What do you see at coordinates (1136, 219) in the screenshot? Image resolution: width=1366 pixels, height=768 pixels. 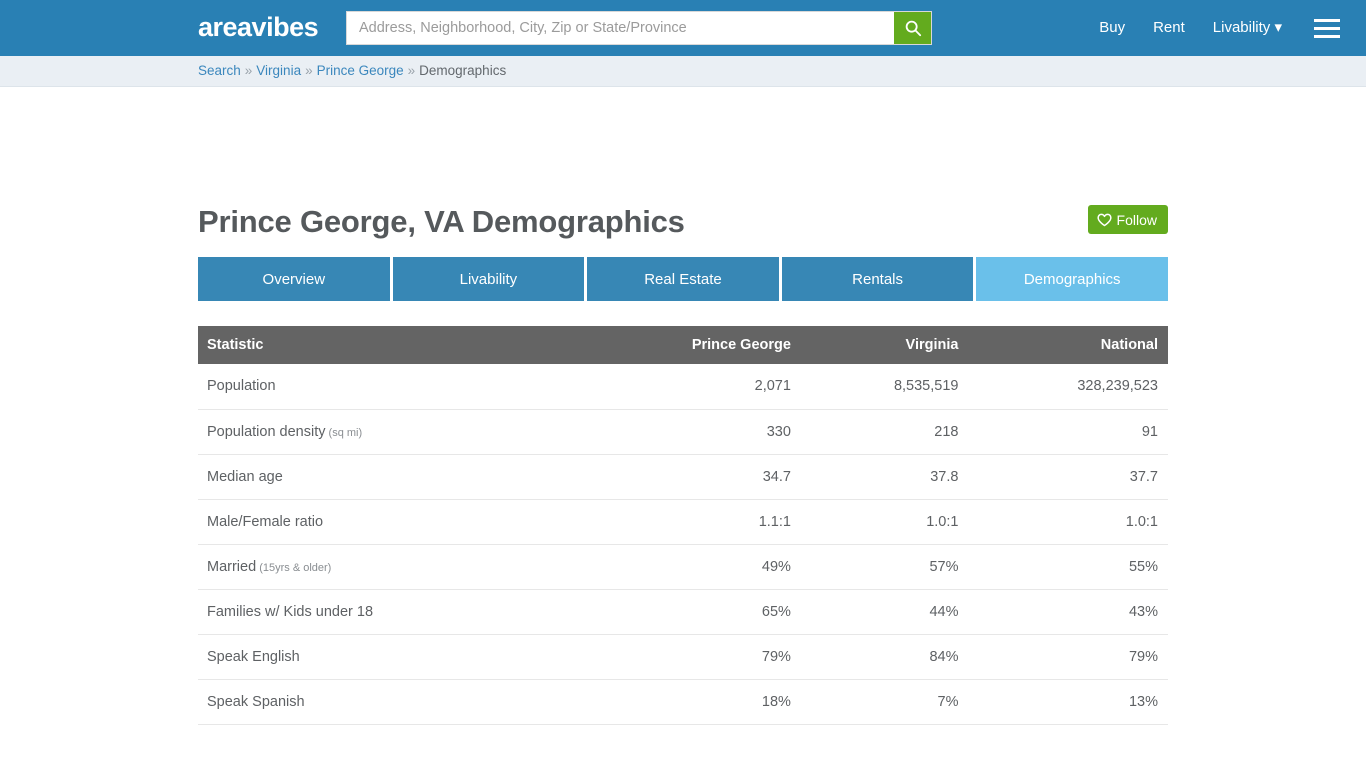 I see `follow-button-label: Follow` at bounding box center [1136, 219].